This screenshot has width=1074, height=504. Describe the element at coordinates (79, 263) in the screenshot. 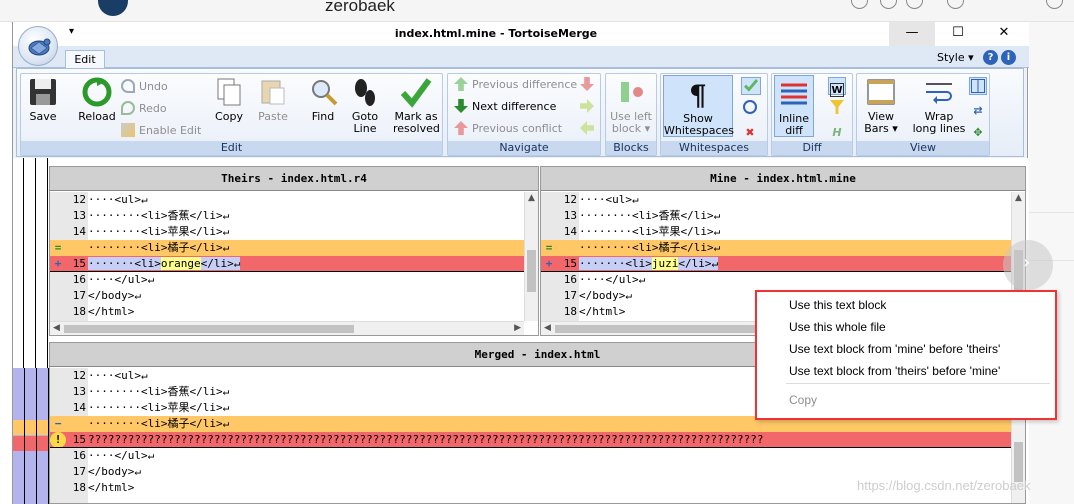

I see `line-number: 15` at that location.